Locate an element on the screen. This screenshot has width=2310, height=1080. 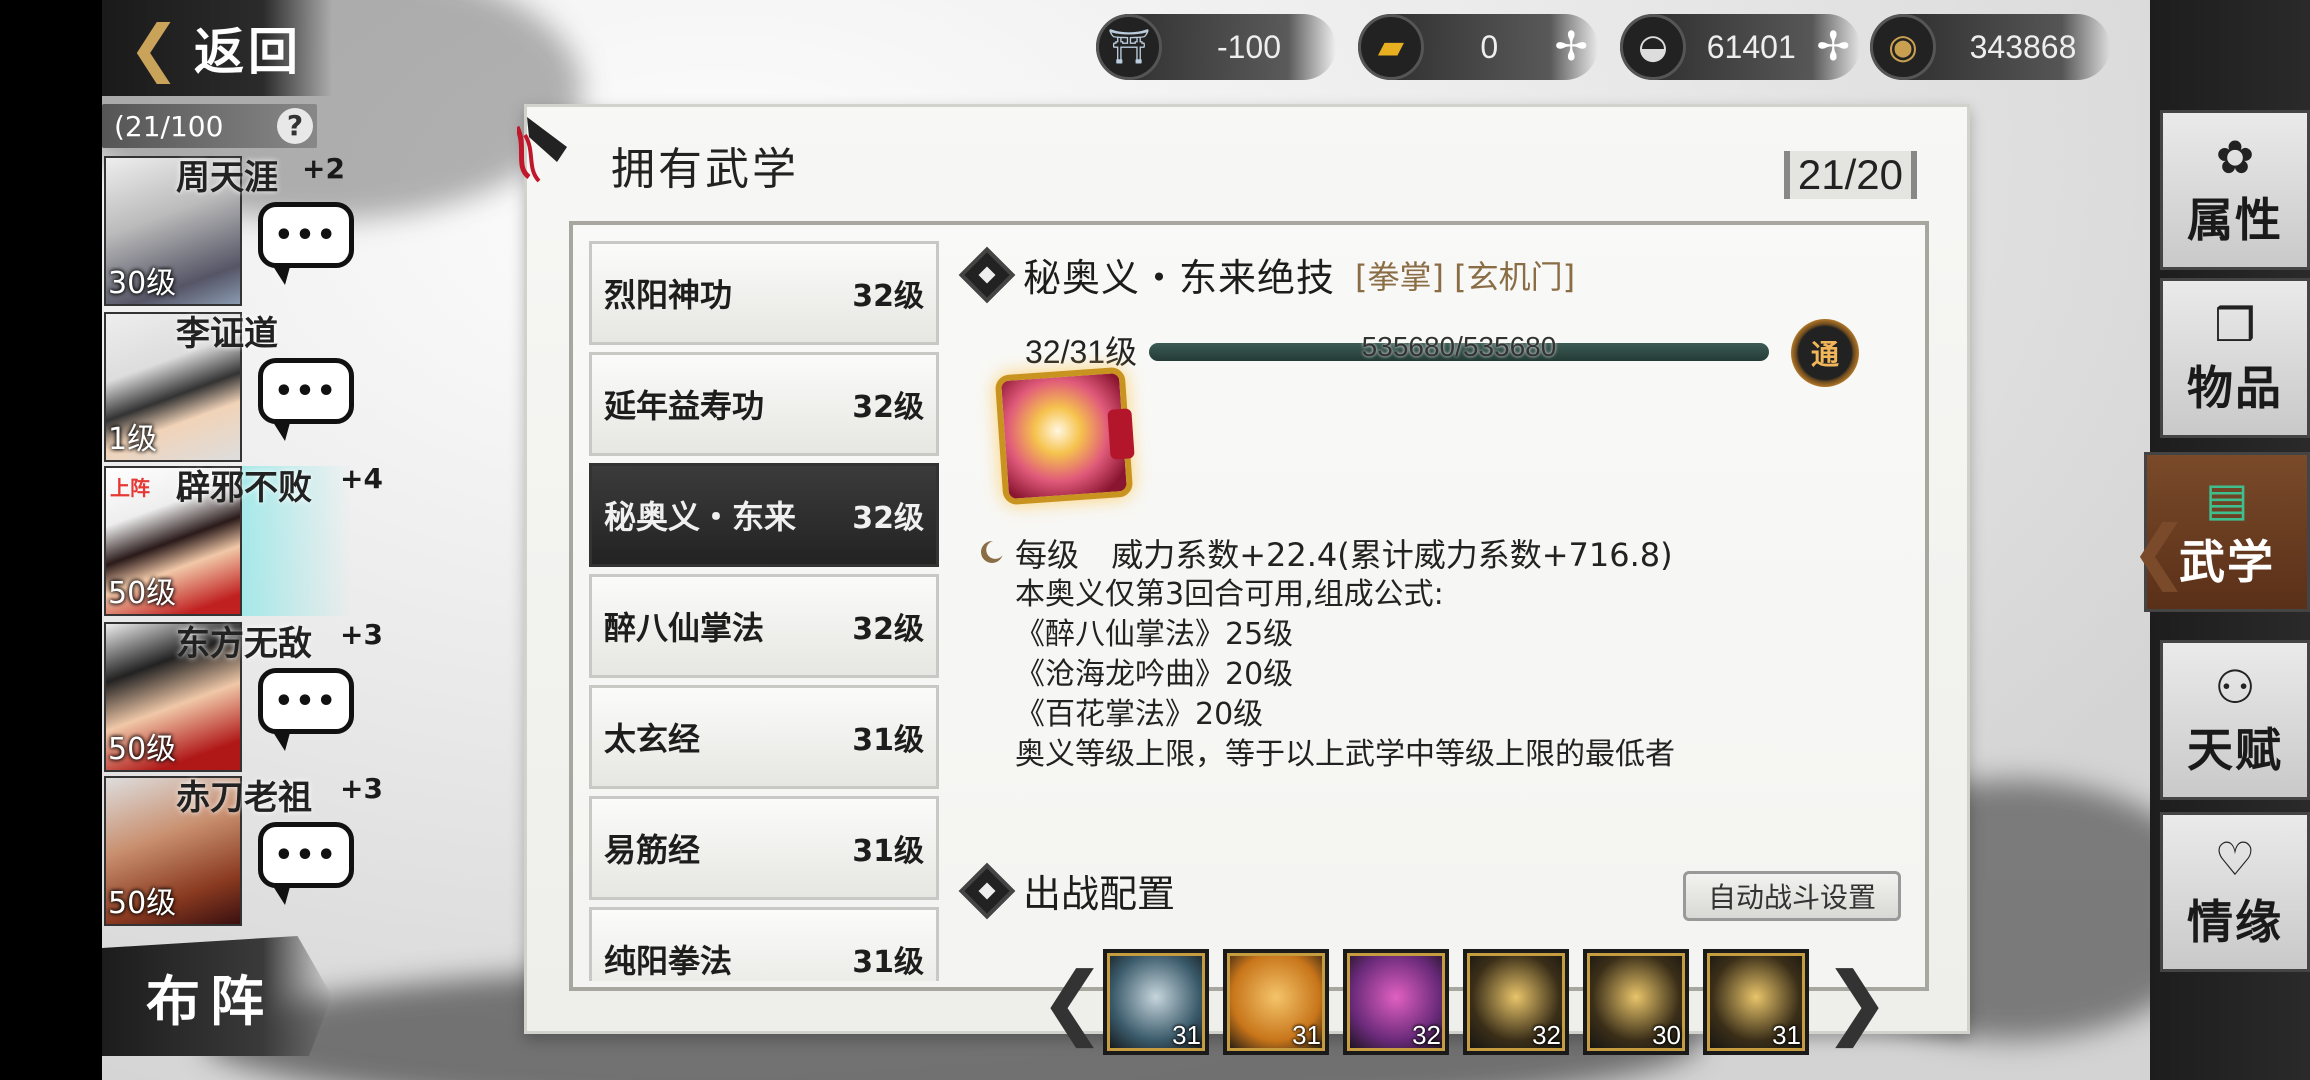
resource-silver: ◒ 61401 ✢ is located at coordinates (1740, 47).